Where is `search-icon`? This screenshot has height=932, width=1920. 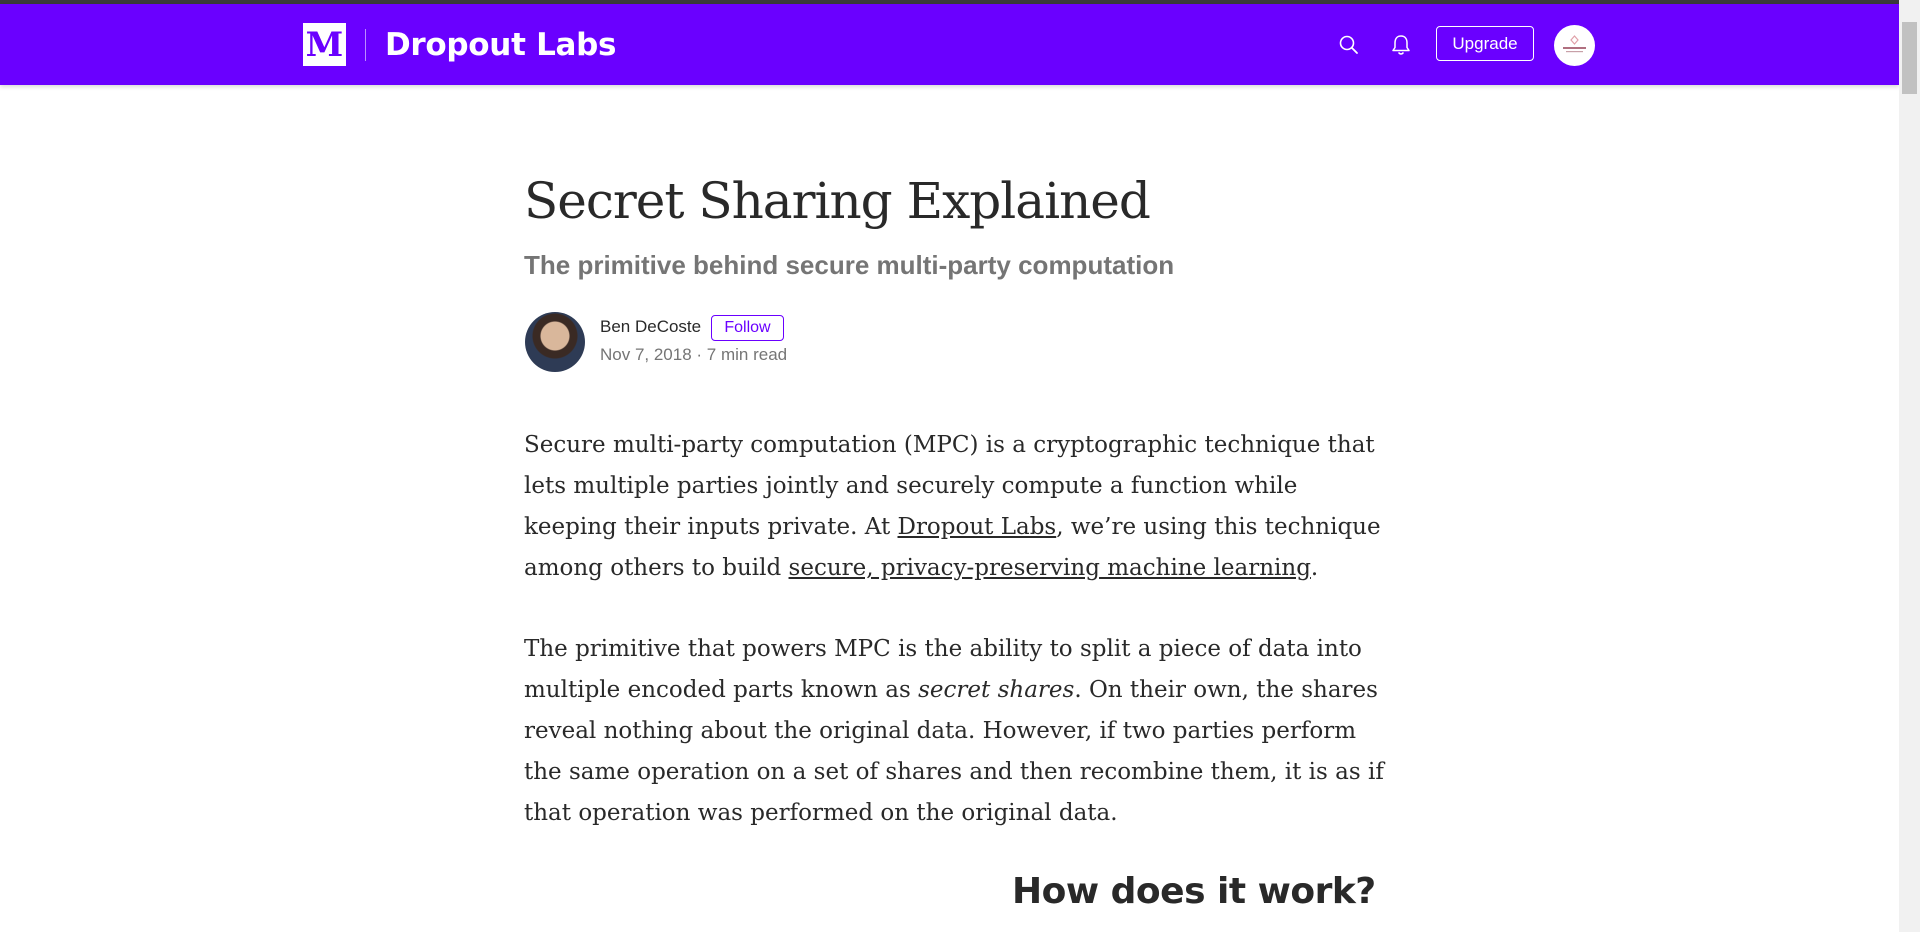
search-icon is located at coordinates (1349, 45).